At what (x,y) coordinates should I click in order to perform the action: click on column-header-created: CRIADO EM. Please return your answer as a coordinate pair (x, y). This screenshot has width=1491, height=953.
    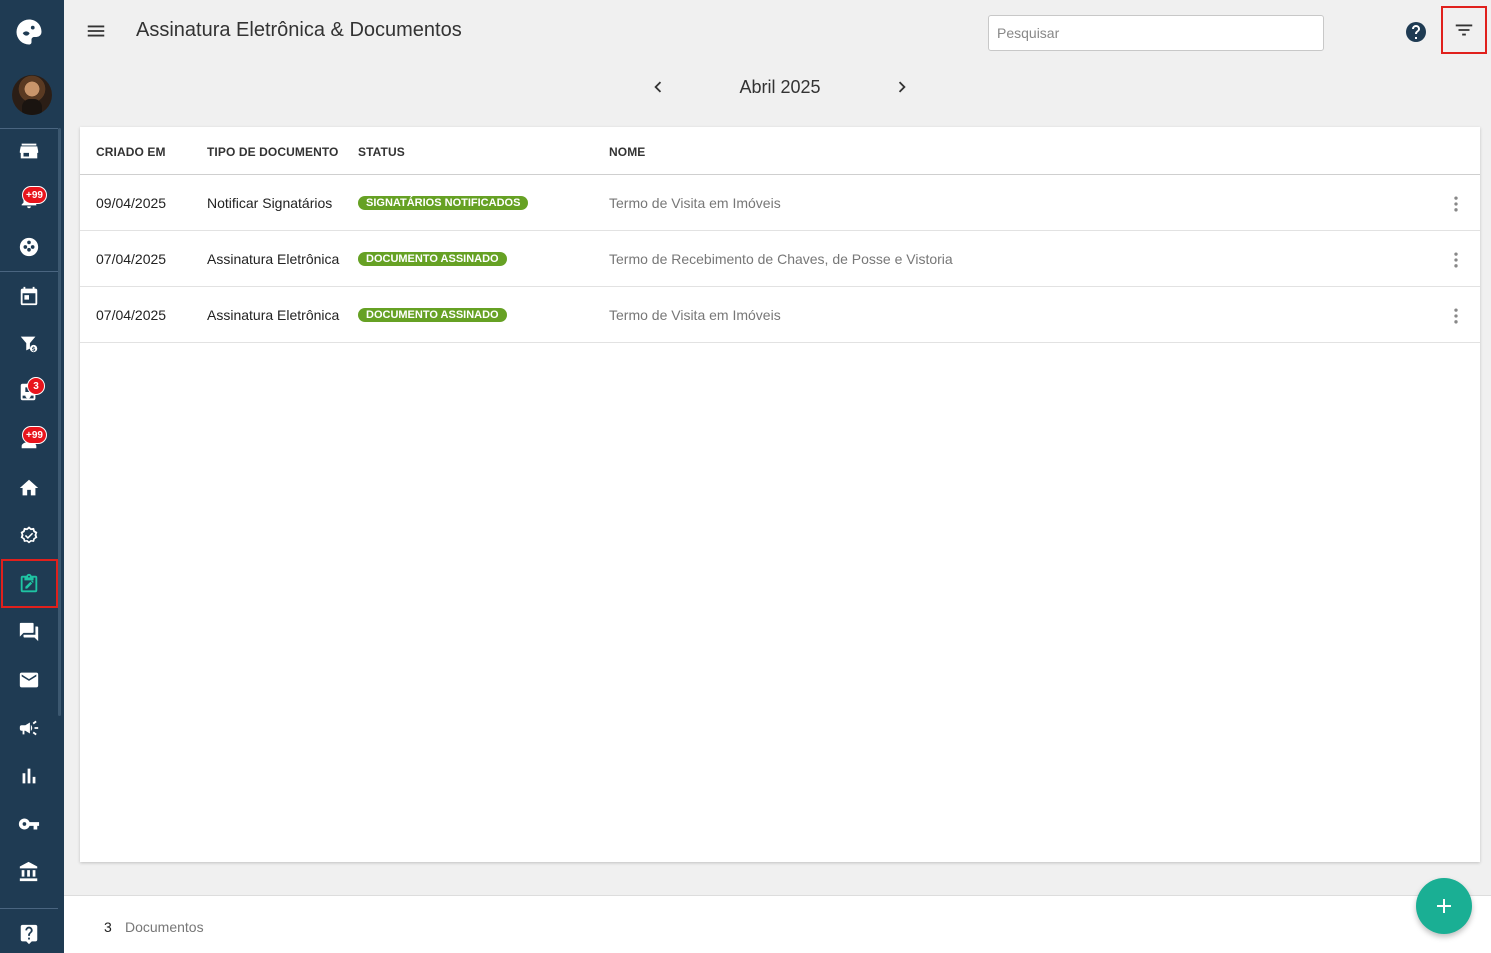
    Looking at the image, I should click on (131, 152).